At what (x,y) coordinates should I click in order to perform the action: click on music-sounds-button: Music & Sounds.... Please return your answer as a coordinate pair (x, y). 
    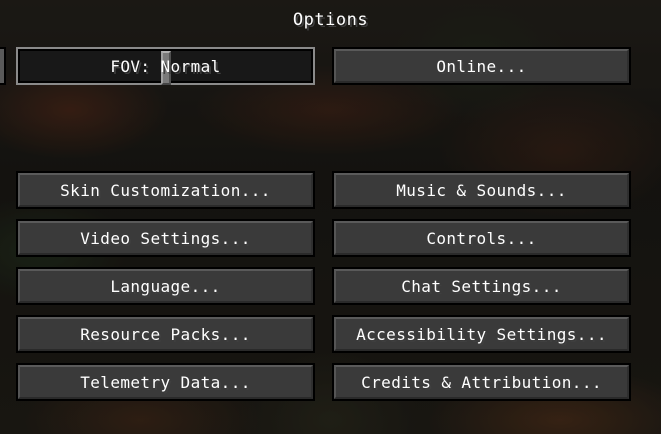
    Looking at the image, I should click on (481, 190).